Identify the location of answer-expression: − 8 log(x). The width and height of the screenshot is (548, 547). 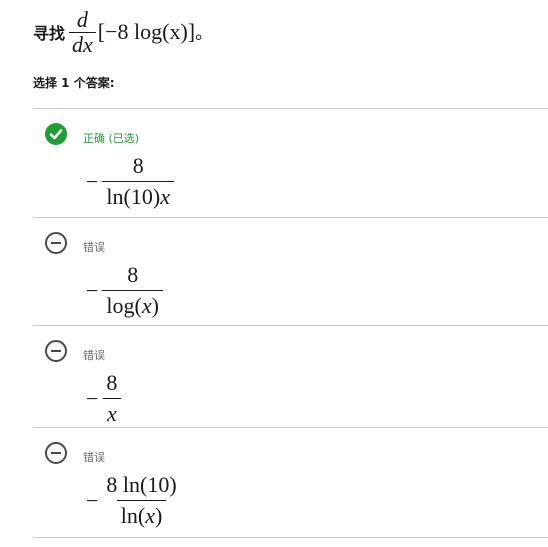
(124, 290).